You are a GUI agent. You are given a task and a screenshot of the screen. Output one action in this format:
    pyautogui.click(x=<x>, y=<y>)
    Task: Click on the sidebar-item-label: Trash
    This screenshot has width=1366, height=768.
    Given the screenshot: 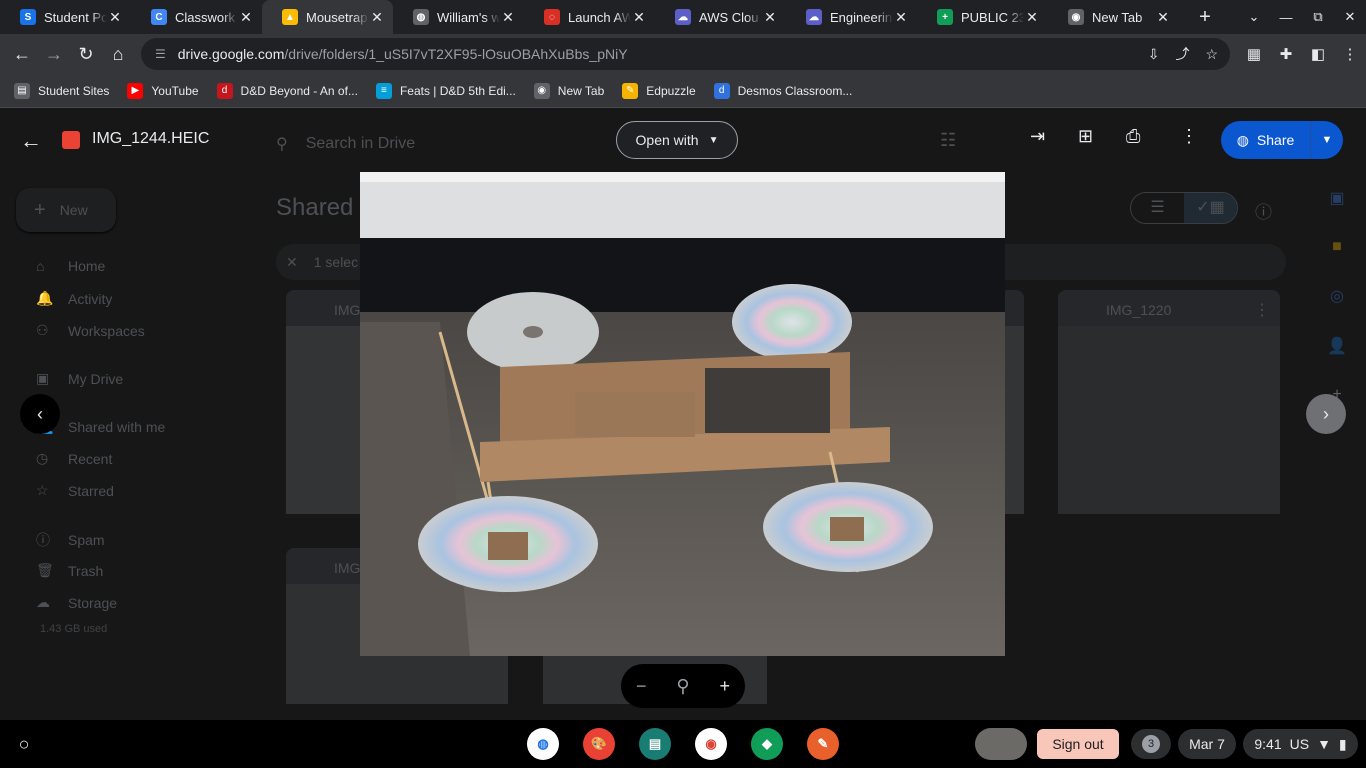 What is the action you would take?
    pyautogui.click(x=86, y=570)
    